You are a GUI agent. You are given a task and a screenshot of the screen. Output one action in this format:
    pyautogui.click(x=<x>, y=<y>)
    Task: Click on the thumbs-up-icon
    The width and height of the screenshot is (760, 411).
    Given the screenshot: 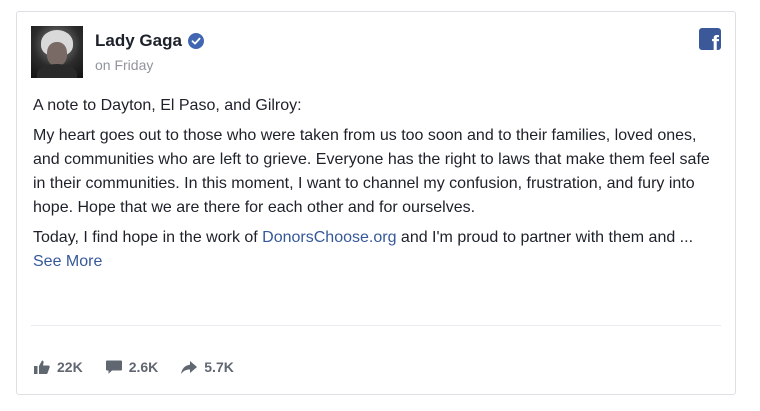 What is the action you would take?
    pyautogui.click(x=42, y=367)
    